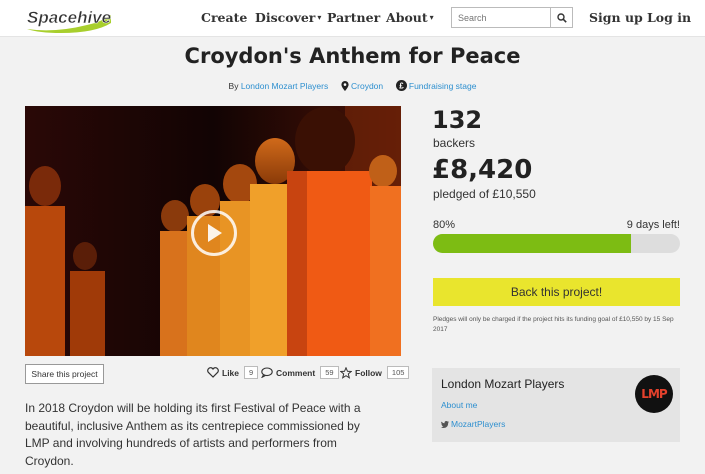 The height and width of the screenshot is (474, 705). Describe the element at coordinates (345, 86) in the screenshot. I see `location-pin-icon` at that location.